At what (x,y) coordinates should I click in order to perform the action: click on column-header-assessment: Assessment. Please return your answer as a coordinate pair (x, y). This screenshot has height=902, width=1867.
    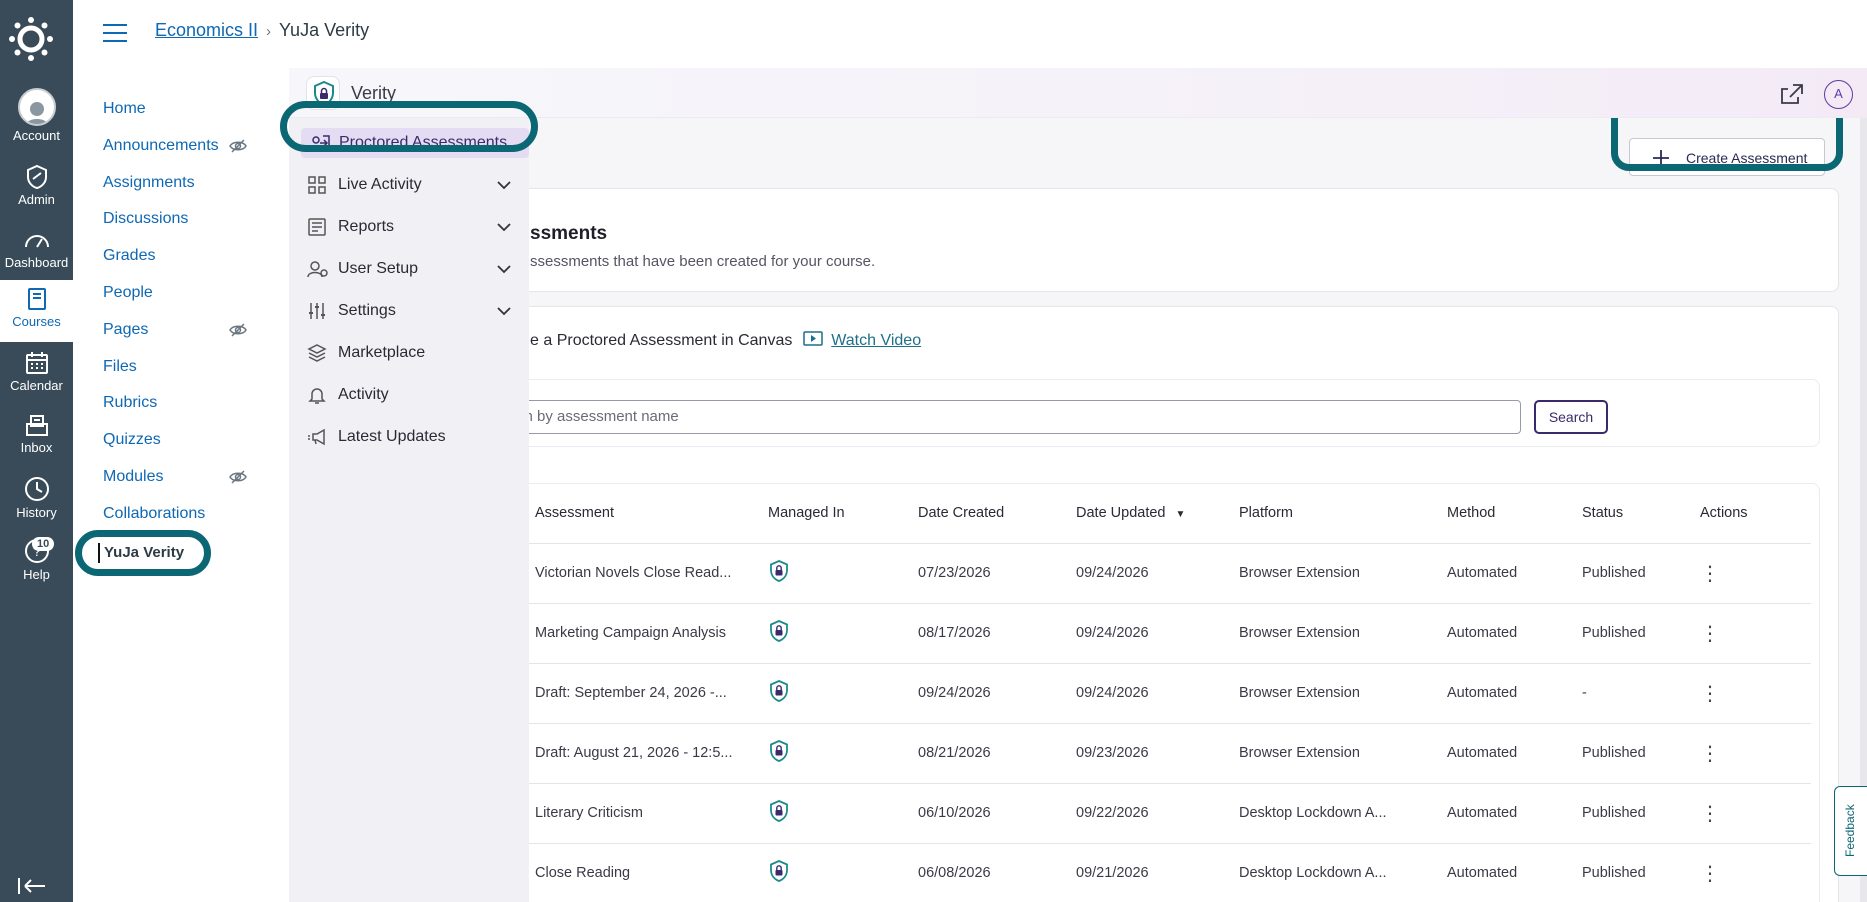
    Looking at the image, I should click on (648, 514).